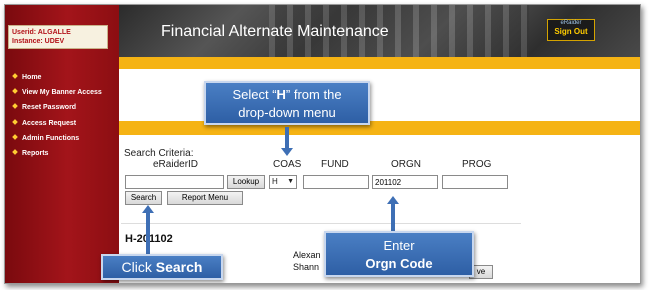  Describe the element at coordinates (162, 267) in the screenshot. I see `callout-click-search: Click Search` at that location.